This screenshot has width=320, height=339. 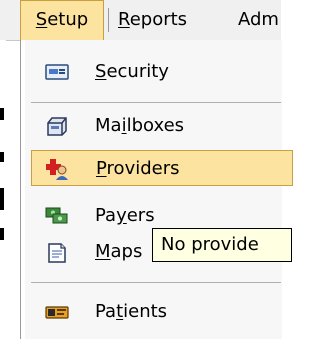 What do you see at coordinates (108, 125) in the screenshot?
I see `label-prefix: Ma` at bounding box center [108, 125].